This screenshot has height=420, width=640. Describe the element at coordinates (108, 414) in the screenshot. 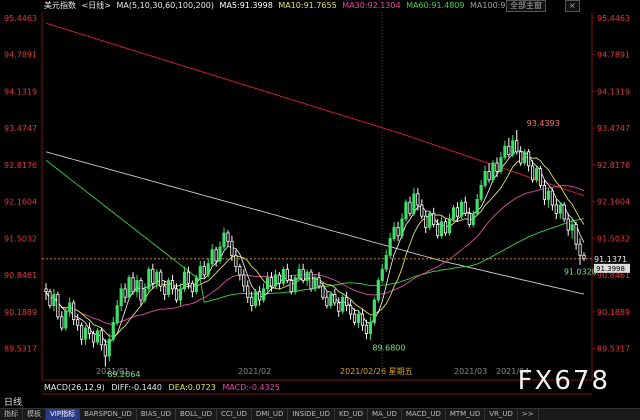

I see `tab-3: BARSPDN_UD` at that location.